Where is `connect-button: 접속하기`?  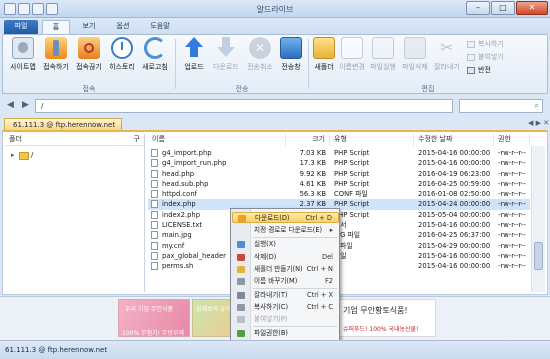 connect-button: 접속하기 is located at coordinates (56, 59).